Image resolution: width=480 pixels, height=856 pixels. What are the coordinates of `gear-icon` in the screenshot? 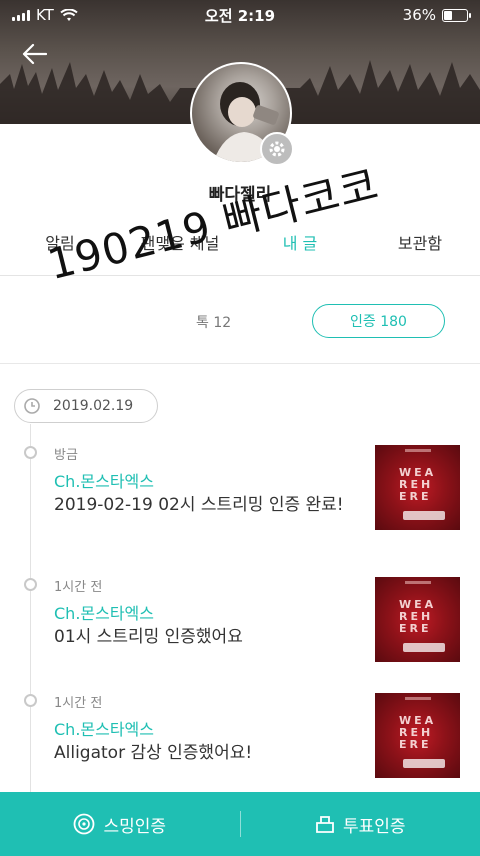 It's located at (277, 149).